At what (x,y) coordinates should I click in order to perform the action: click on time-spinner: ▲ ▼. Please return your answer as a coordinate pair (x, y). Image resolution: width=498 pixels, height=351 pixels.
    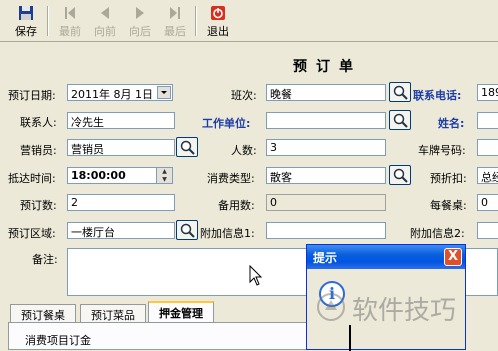
    Looking at the image, I should click on (164, 175).